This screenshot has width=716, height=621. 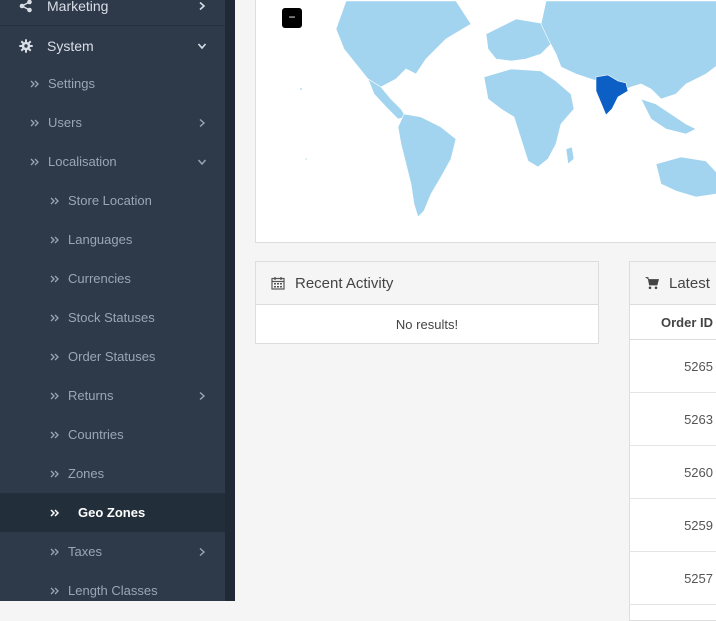 I want to click on sidebar-item-label: Users, so click(x=65, y=122).